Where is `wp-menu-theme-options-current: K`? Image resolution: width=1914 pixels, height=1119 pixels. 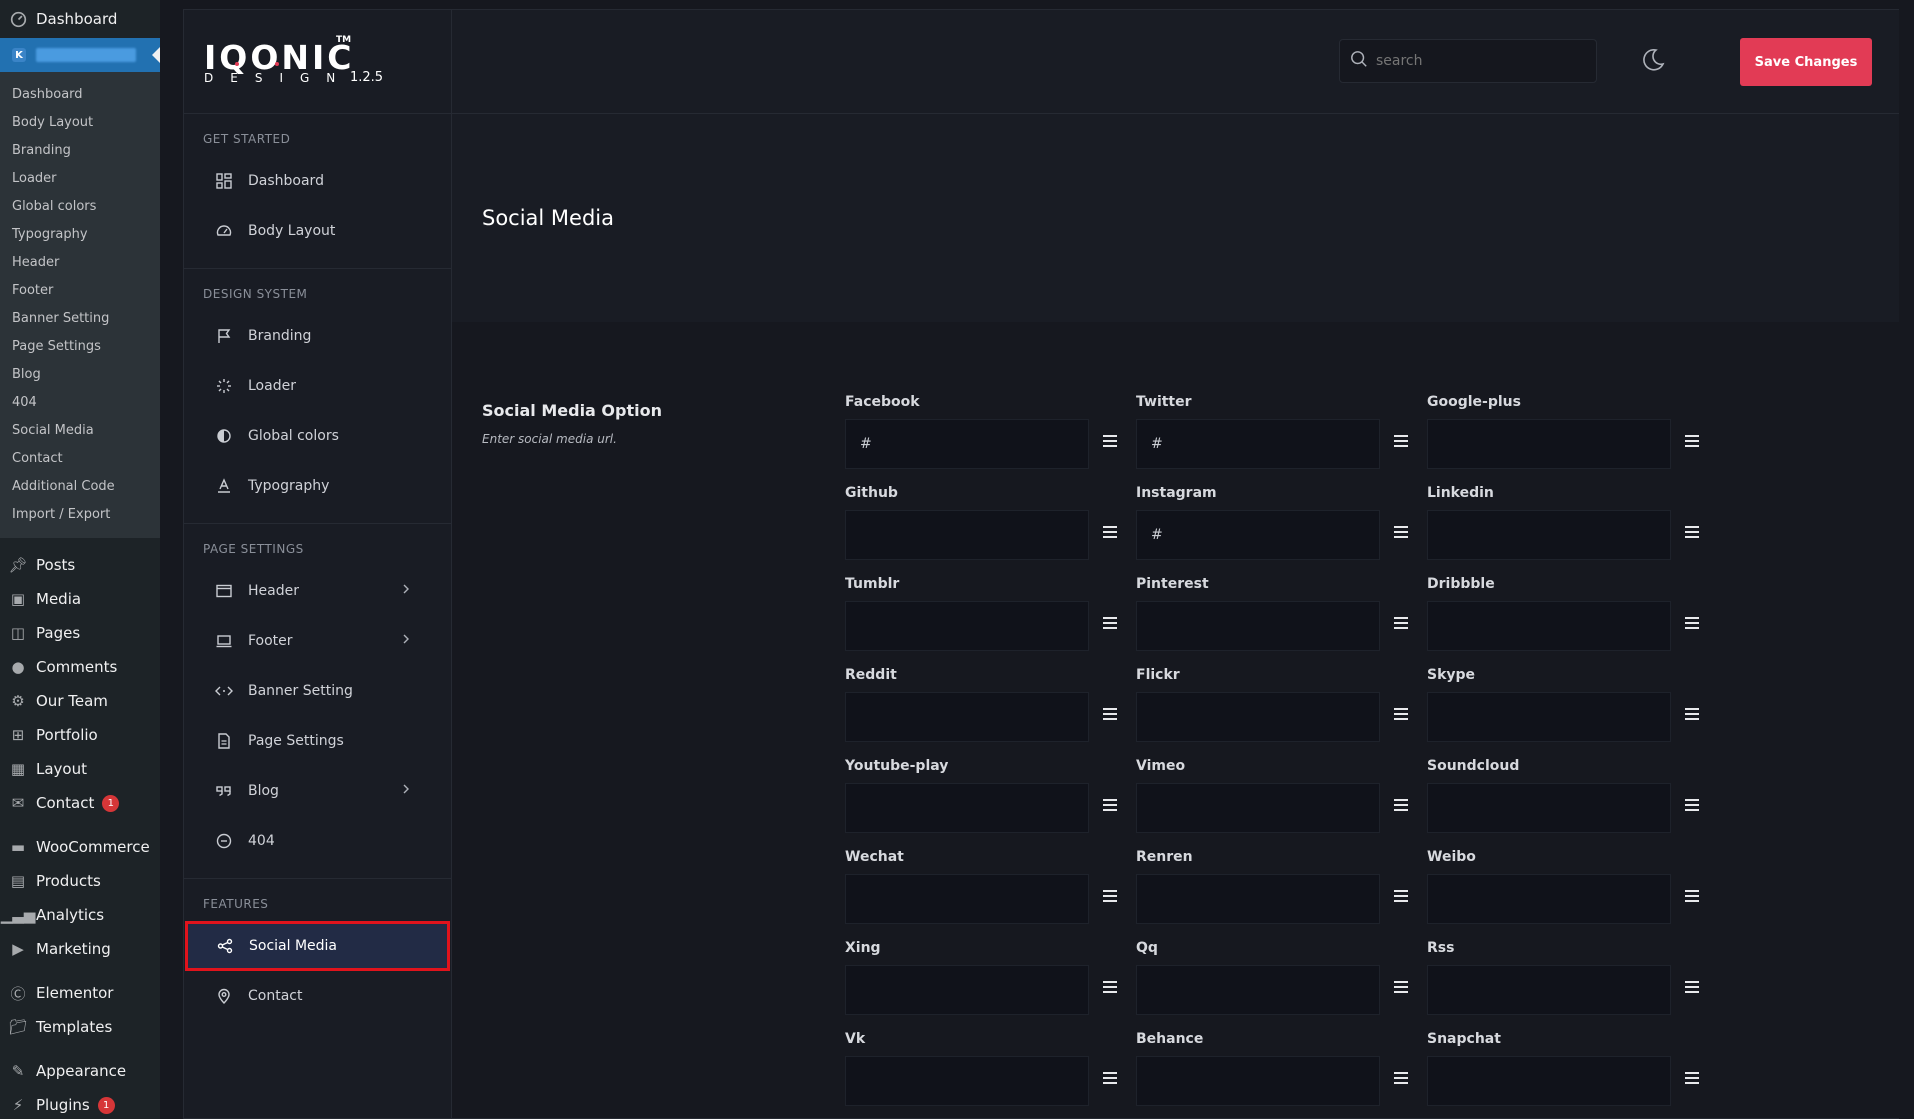
wp-menu-theme-options-current: K is located at coordinates (80, 55).